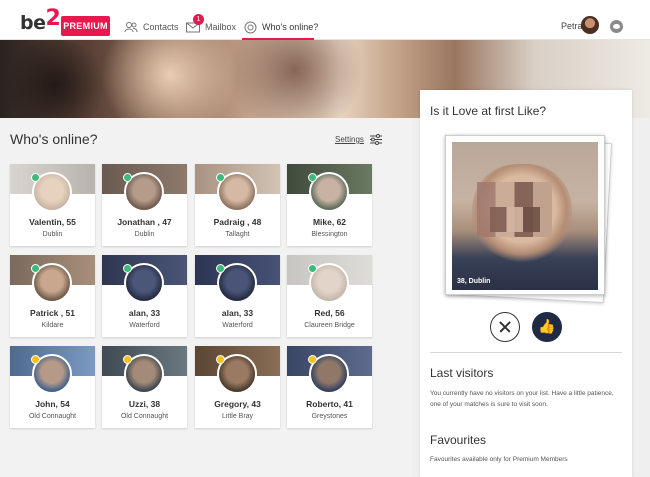 This screenshot has height=477, width=650. Describe the element at coordinates (144, 387) in the screenshot. I see `profile-card: Uzzi, 38 Old Connaught` at that location.